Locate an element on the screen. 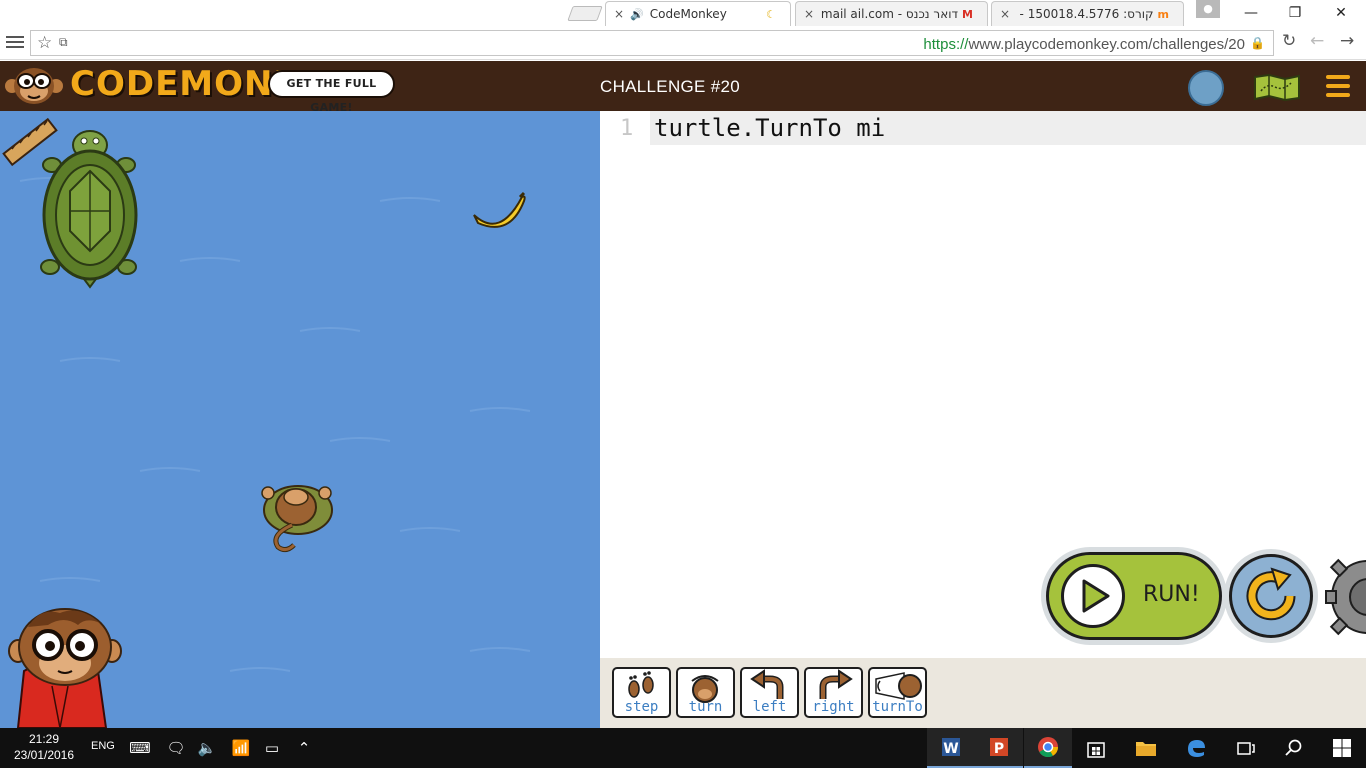 The height and width of the screenshot is (768, 1366). task-view-icon is located at coordinates (1246, 748).